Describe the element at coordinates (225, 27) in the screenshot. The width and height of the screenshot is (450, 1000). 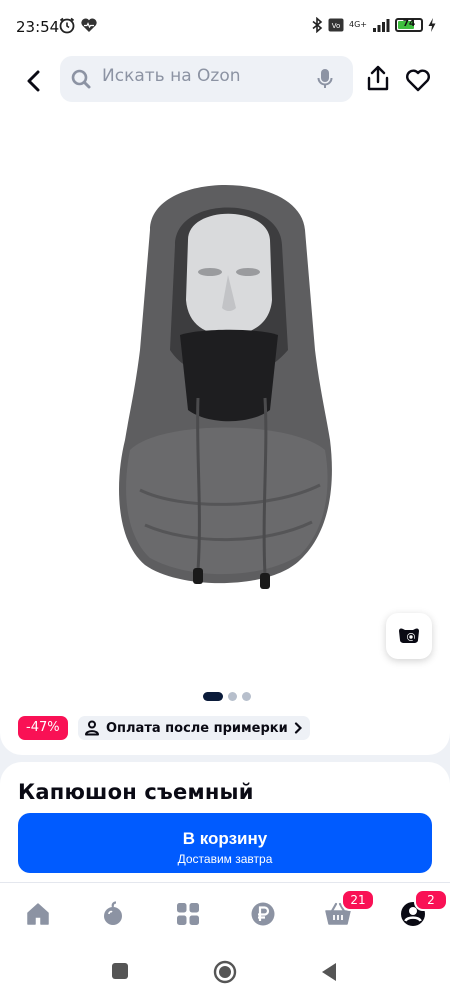
I see `status-bar: 23:54 Vo 4G+ 74` at that location.